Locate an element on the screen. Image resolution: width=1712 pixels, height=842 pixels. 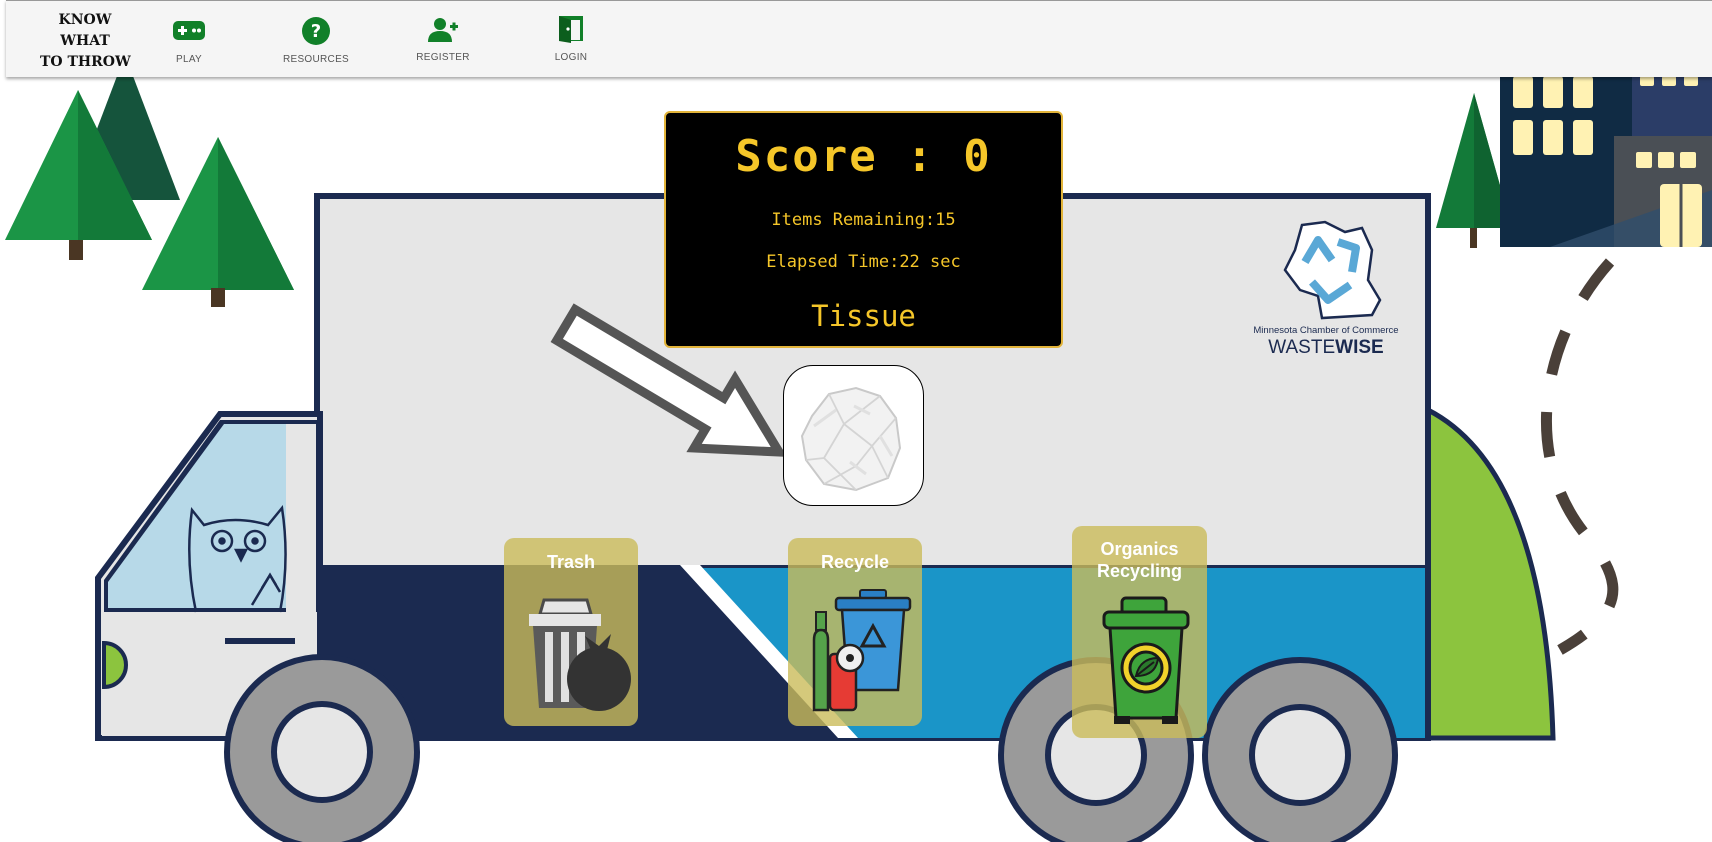
logo-line-2: WHAT is located at coordinates (85, 41).